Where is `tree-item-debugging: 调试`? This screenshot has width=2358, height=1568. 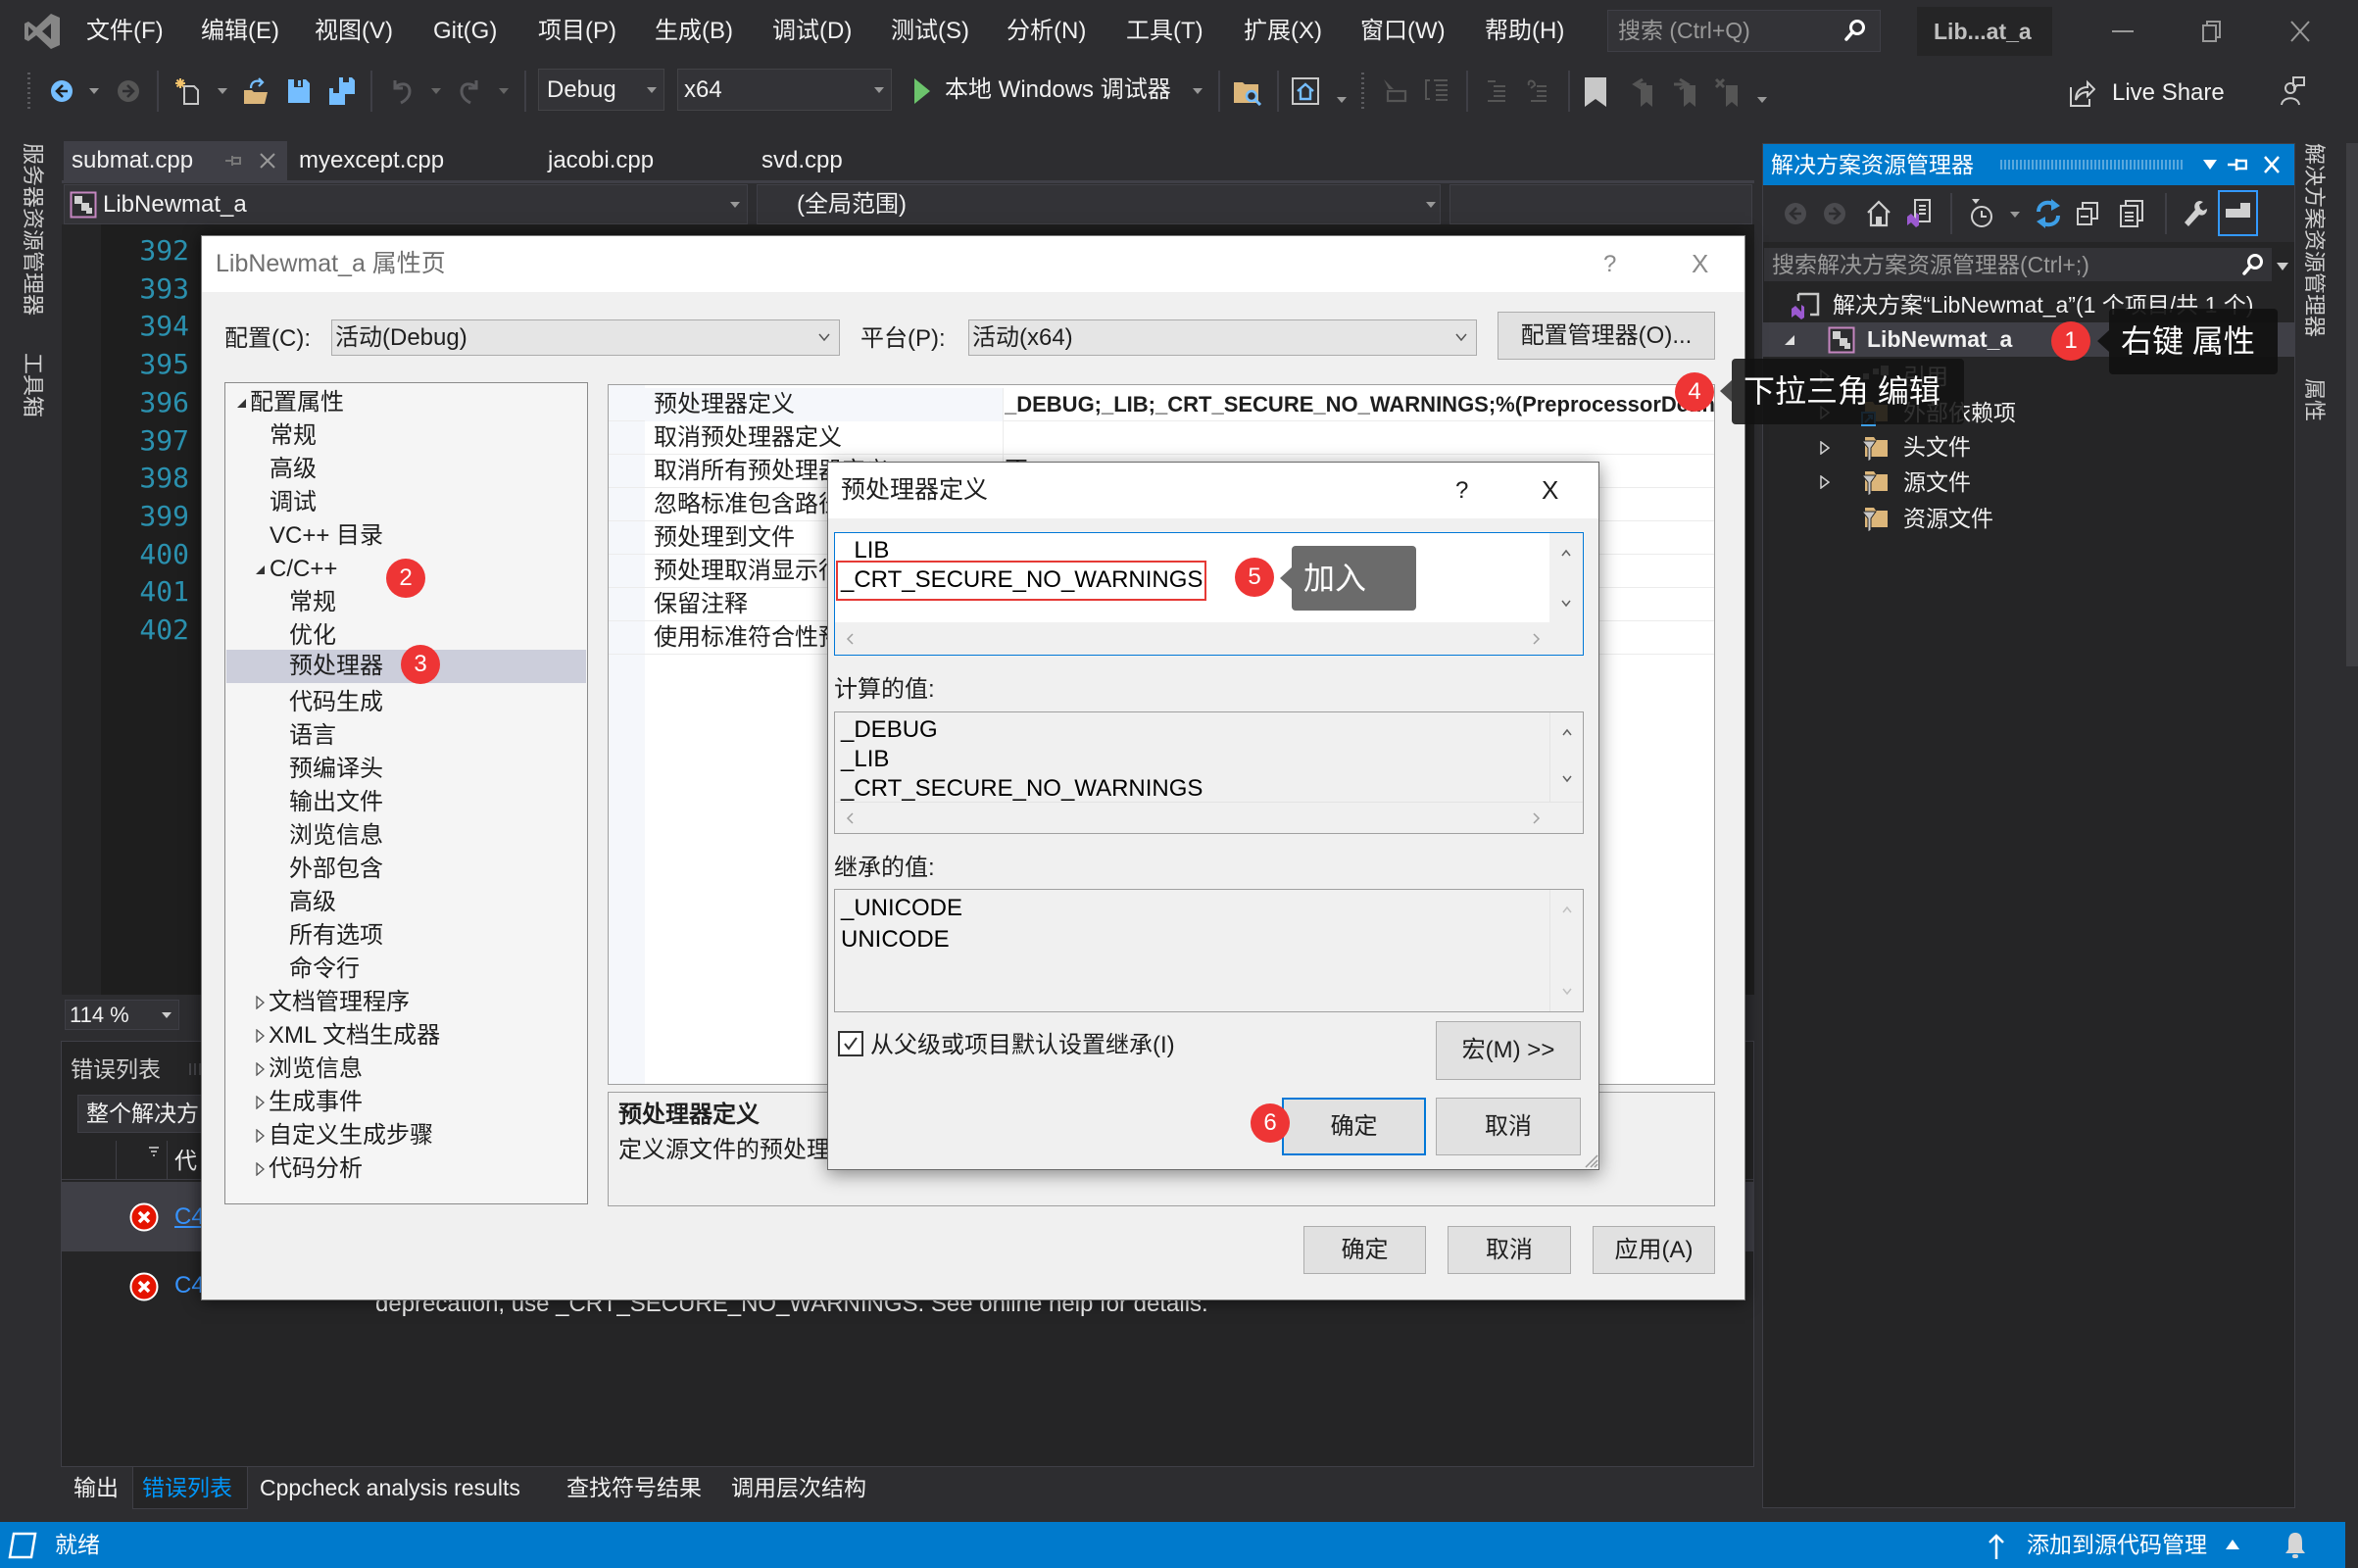 tree-item-debugging: 调试 is located at coordinates (406, 503).